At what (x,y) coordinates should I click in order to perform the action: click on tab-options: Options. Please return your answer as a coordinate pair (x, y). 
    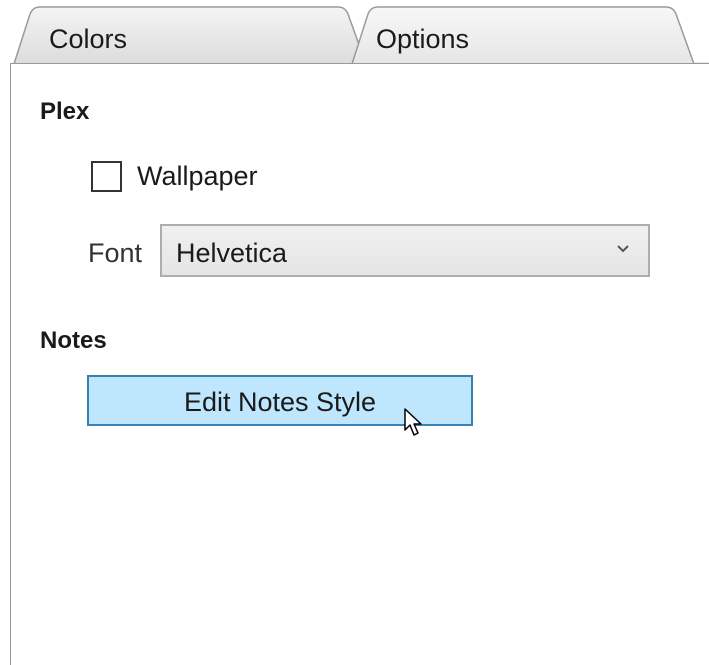
    Looking at the image, I should click on (524, 35).